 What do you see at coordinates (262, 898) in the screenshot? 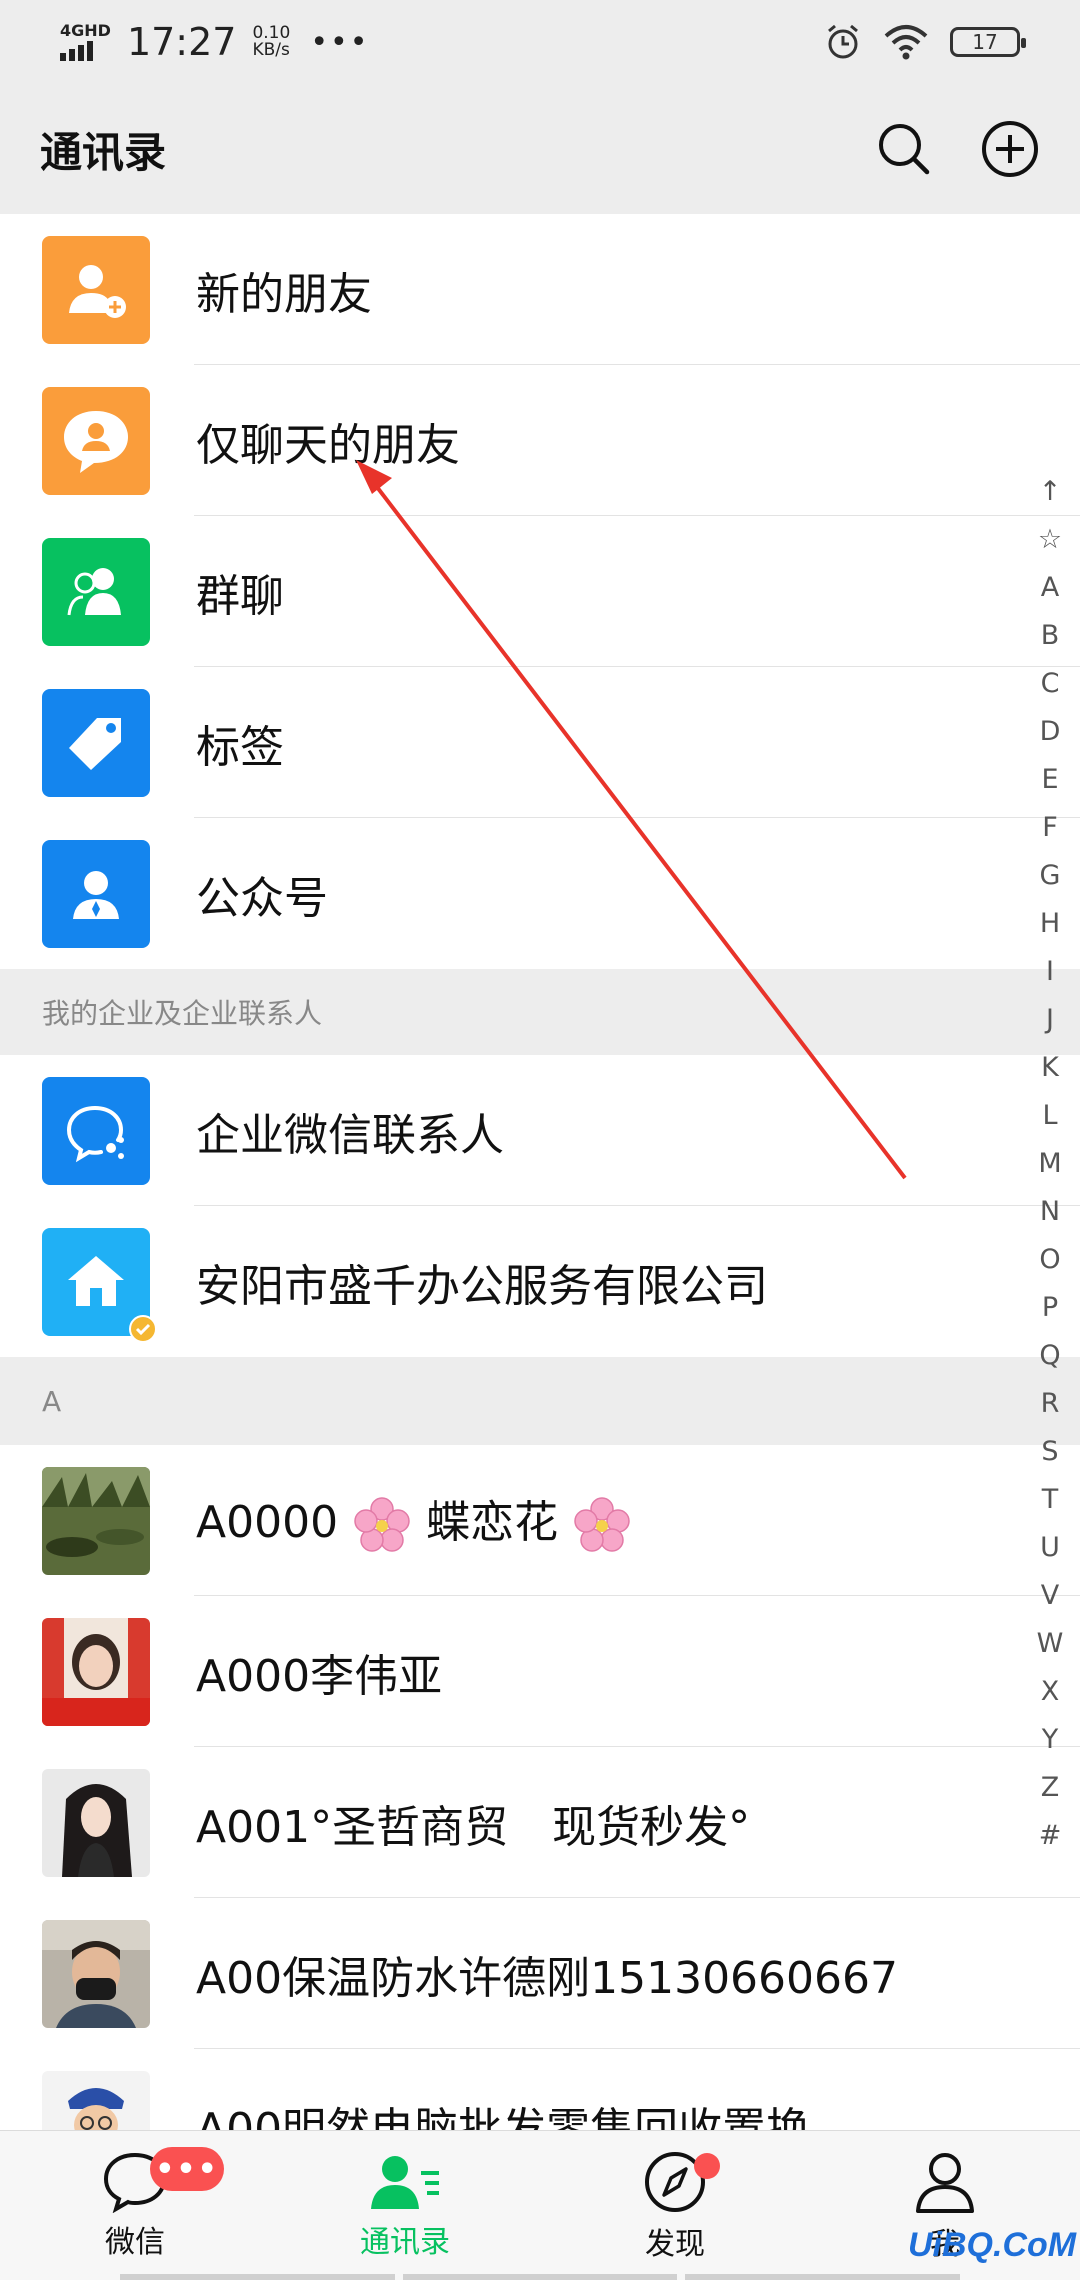
I see `item-label: 公众号` at bounding box center [262, 898].